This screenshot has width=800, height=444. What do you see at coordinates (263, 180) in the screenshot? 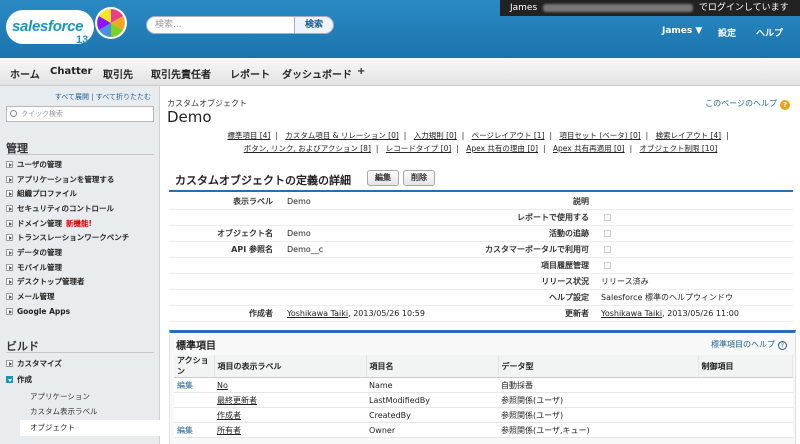
I see `detail-section-title: カスタムオブジェクトの定義の詳細` at bounding box center [263, 180].